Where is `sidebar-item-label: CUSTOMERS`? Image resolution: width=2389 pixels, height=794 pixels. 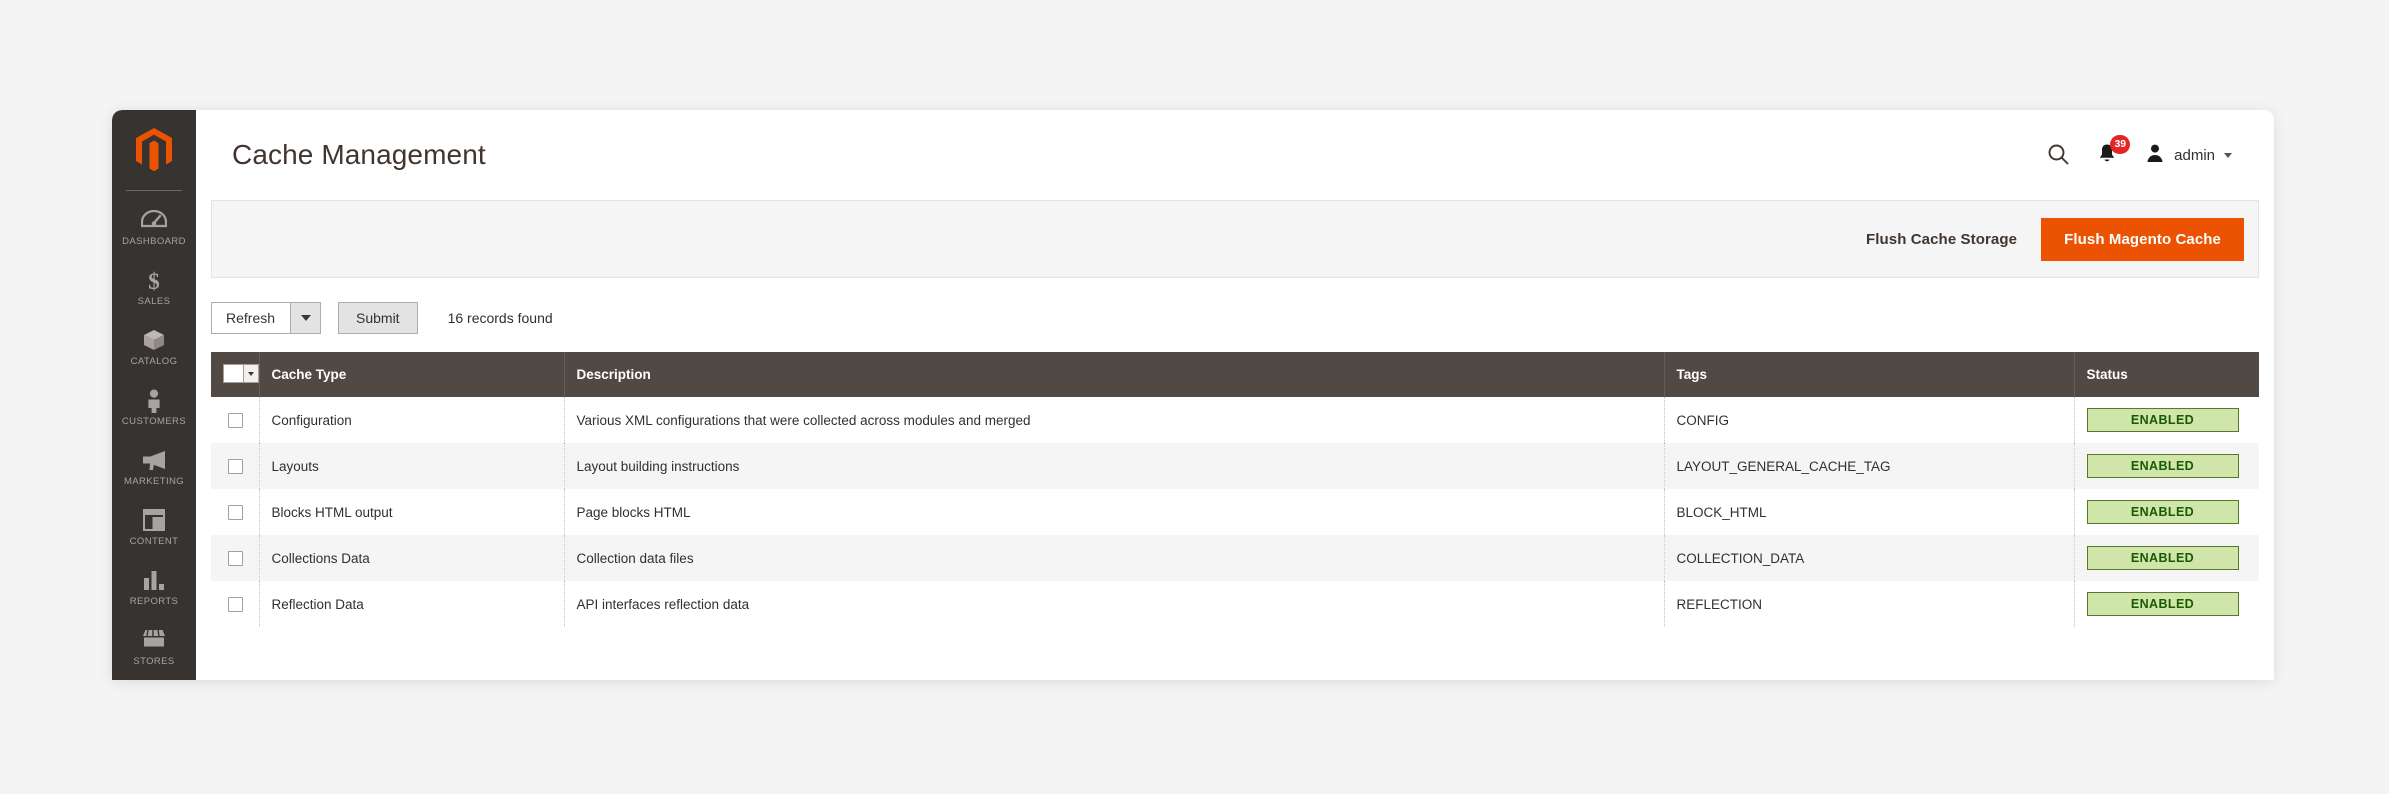 sidebar-item-label: CUSTOMERS is located at coordinates (154, 421).